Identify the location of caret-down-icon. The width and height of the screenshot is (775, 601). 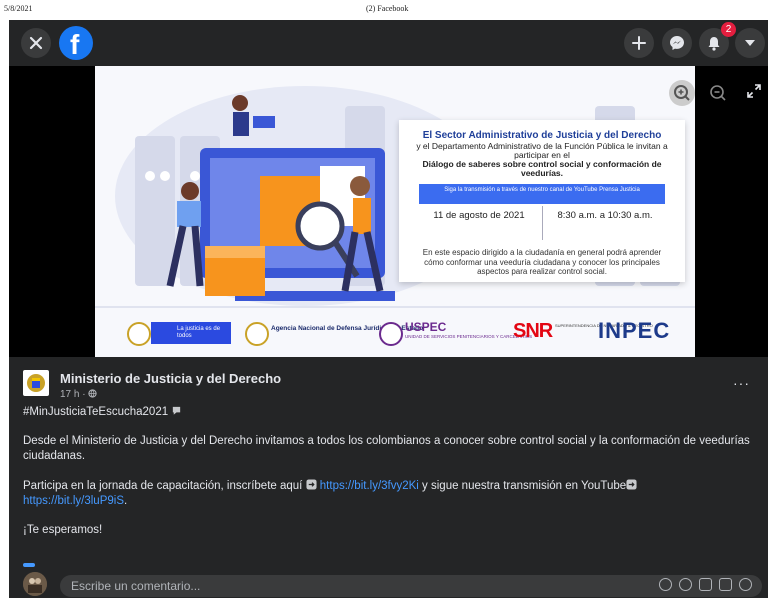
(750, 43).